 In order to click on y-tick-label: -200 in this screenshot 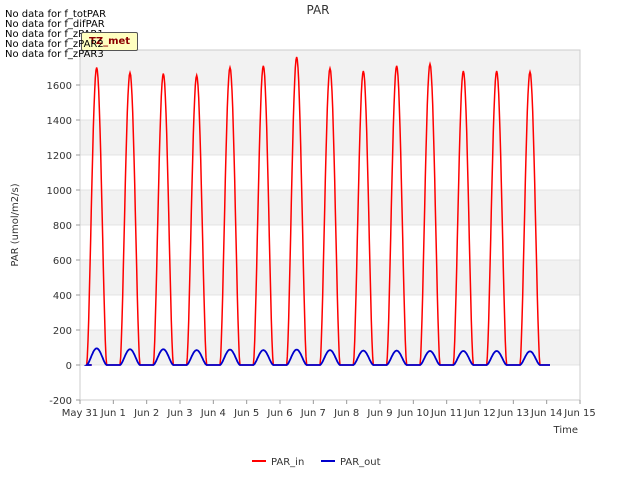, I will do `click(60, 401)`.